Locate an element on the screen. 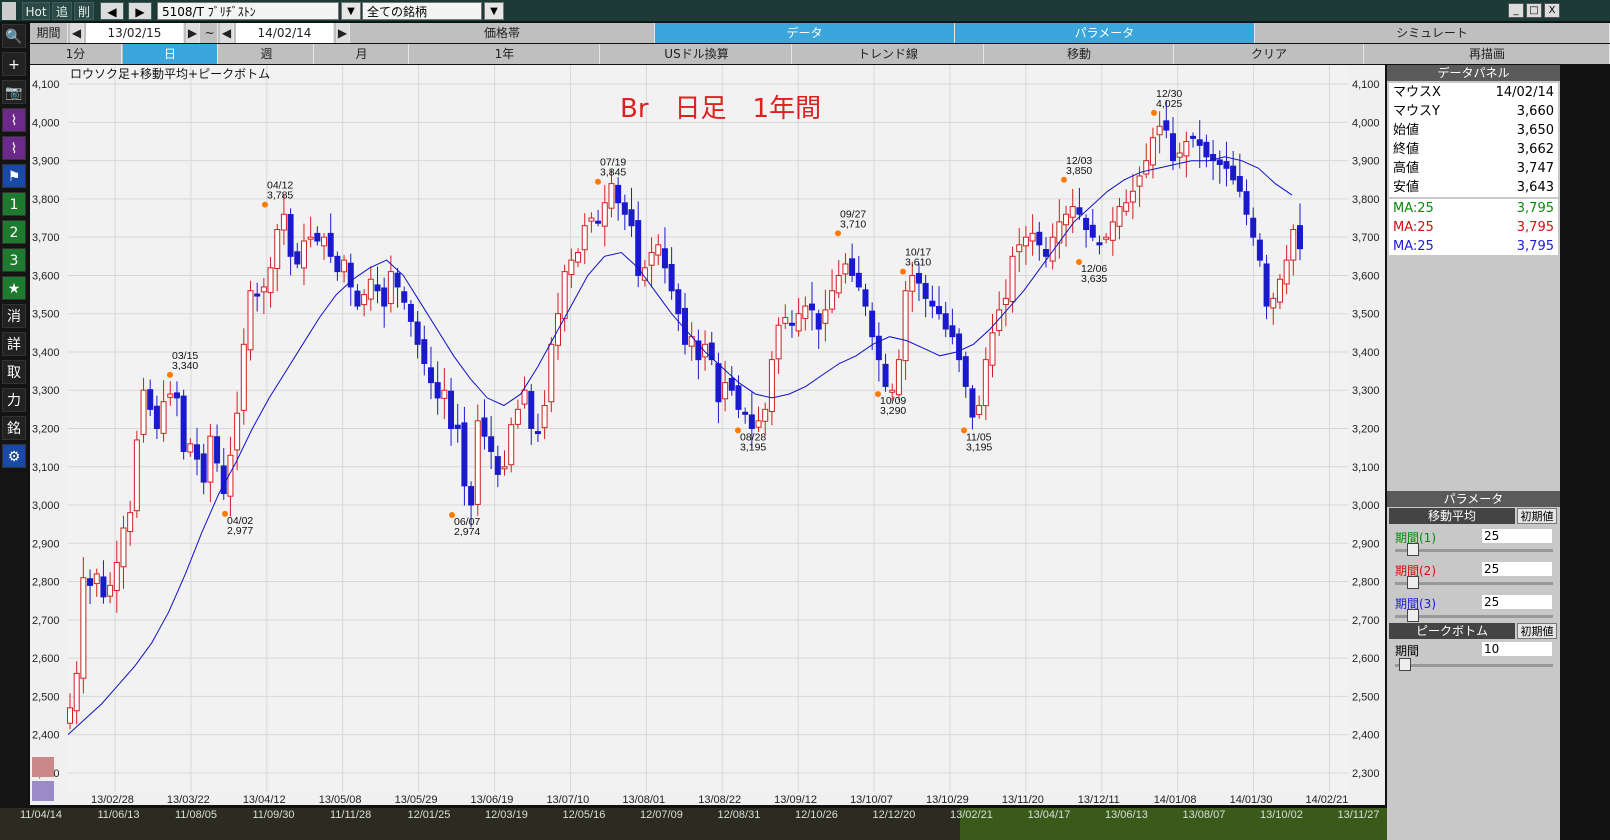  flag-icon: ⚑ is located at coordinates (14, 176).